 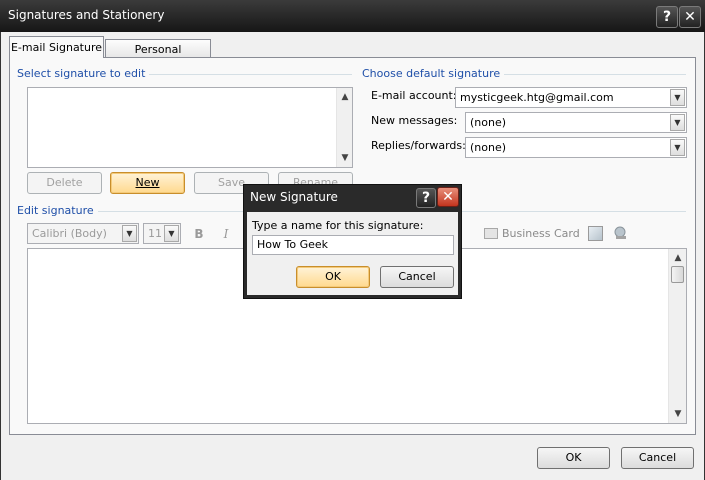 I want to click on name-prompt-label: Type a name for this signature:, so click(x=338, y=225).